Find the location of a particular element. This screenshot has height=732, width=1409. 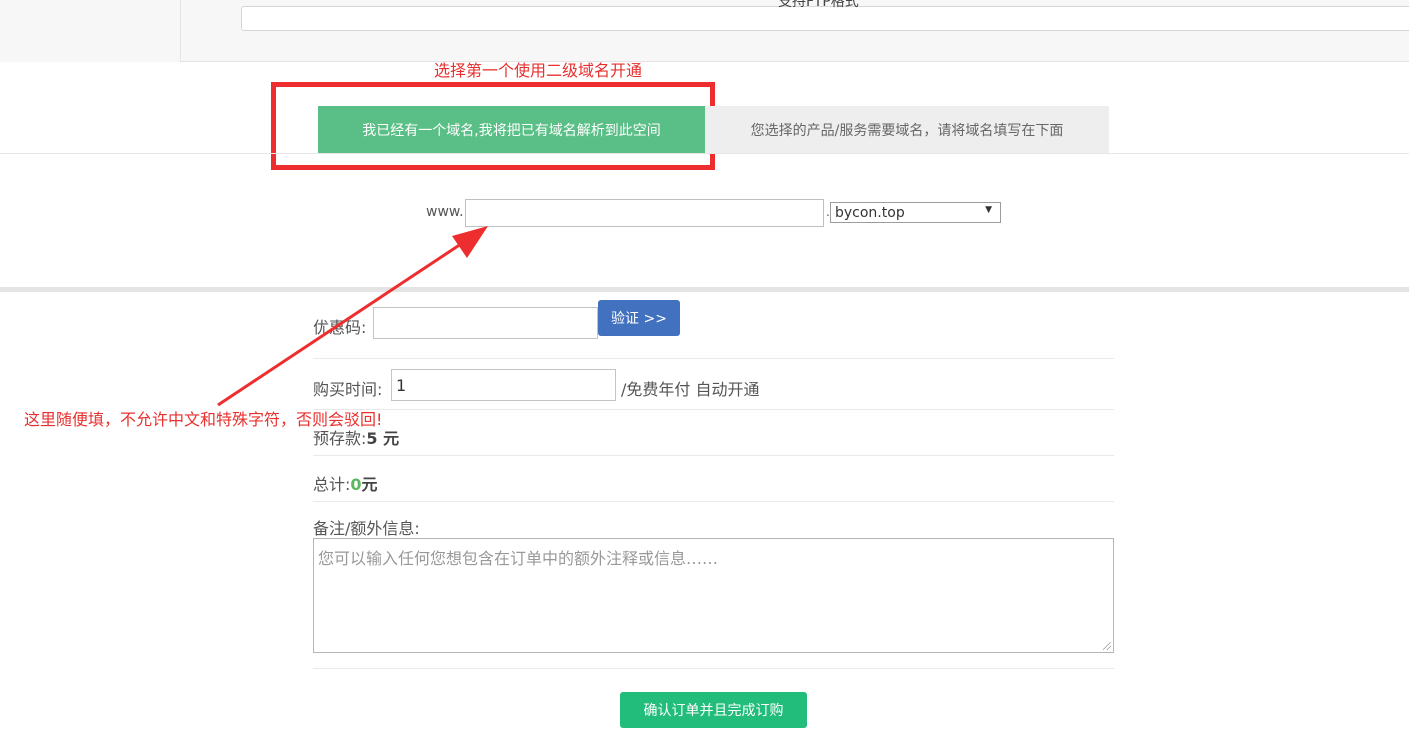

tab-domain-required-label: 您选择的产品/服务需要域名，请将域名填写在下面 is located at coordinates (907, 130).